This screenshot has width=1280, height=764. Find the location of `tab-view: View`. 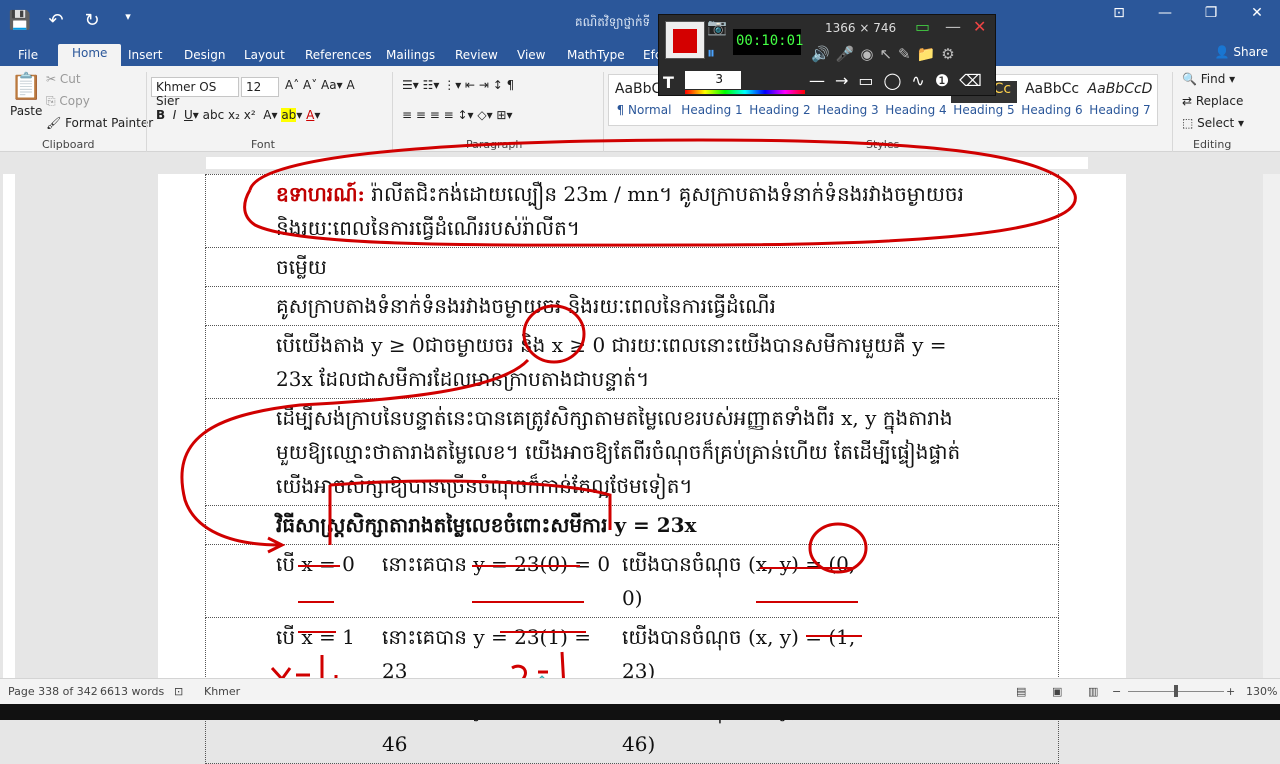

tab-view: View is located at coordinates (531, 56).